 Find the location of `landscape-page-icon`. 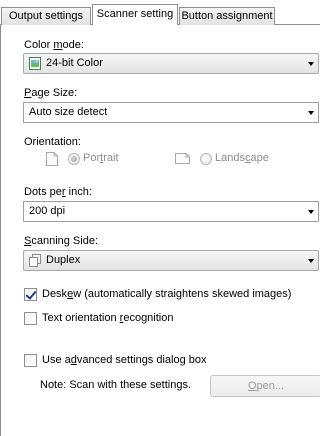

landscape-page-icon is located at coordinates (182, 158).